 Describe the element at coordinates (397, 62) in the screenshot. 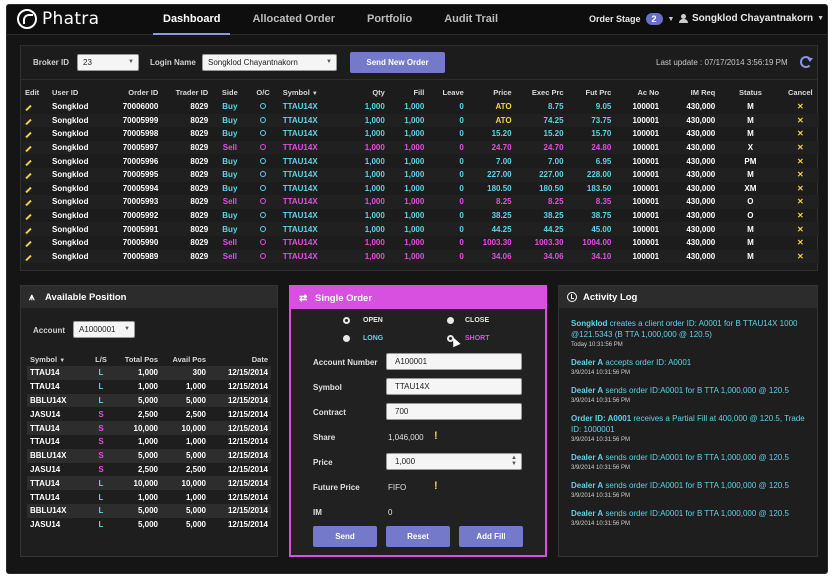

I see `send-new-order-button: Send New Order` at that location.